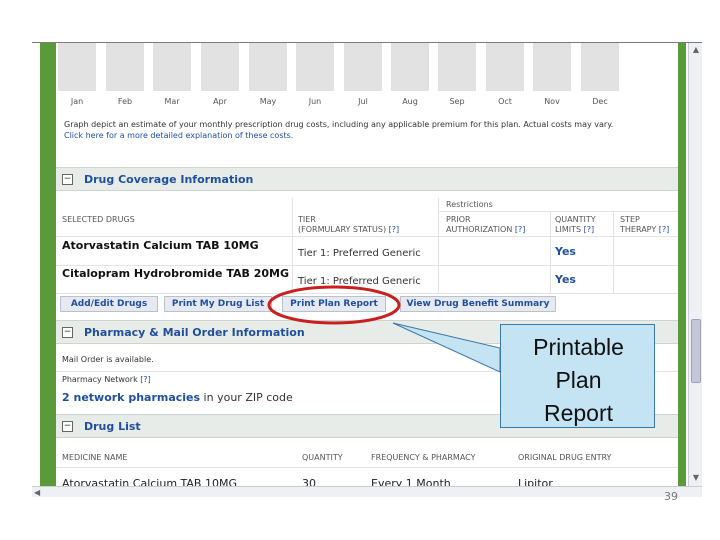  Describe the element at coordinates (109, 304) in the screenshot. I see `add-edit-drugs-button: Add/Edit Drugs` at that location.